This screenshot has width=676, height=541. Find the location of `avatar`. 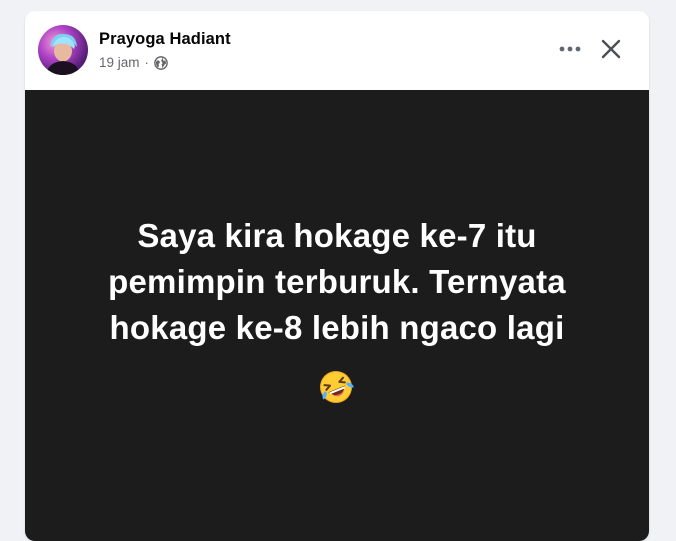

avatar is located at coordinates (63, 50).